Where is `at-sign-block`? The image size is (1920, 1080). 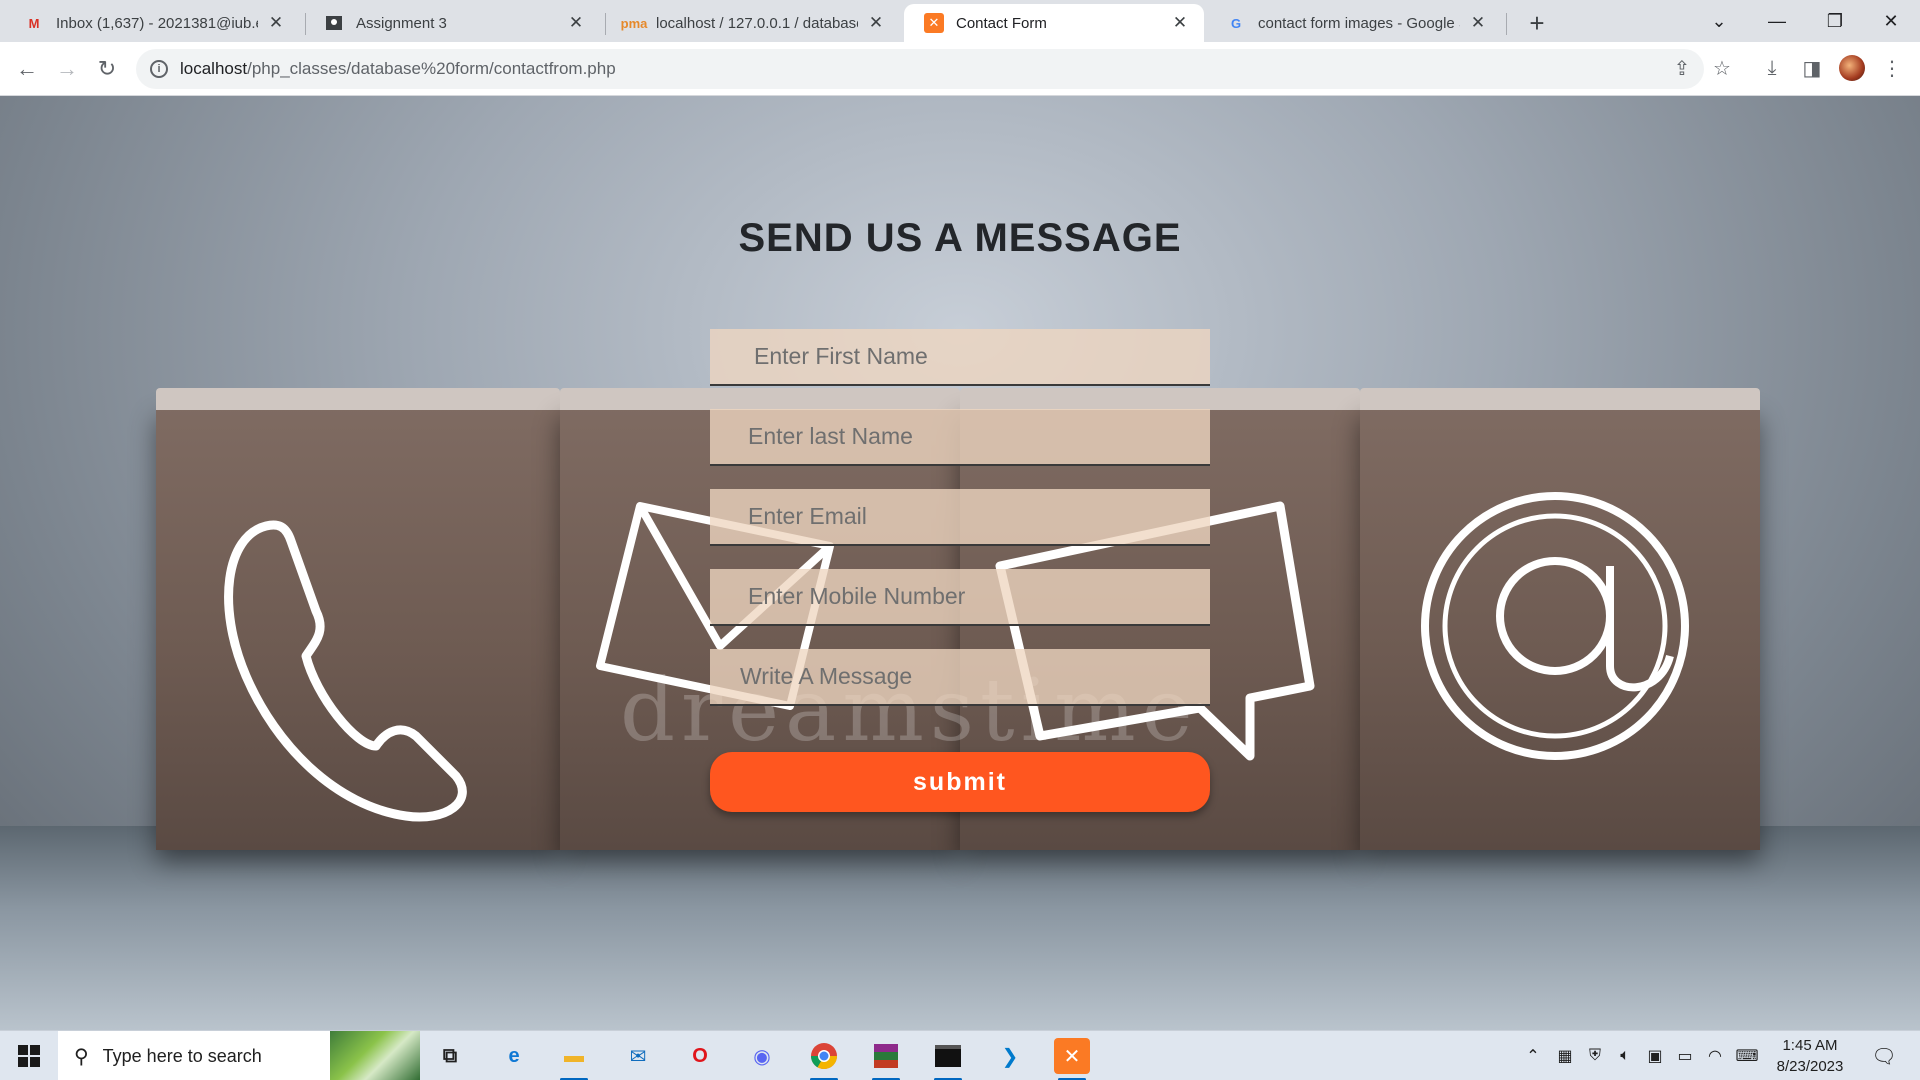
at-sign-block is located at coordinates (1560, 619).